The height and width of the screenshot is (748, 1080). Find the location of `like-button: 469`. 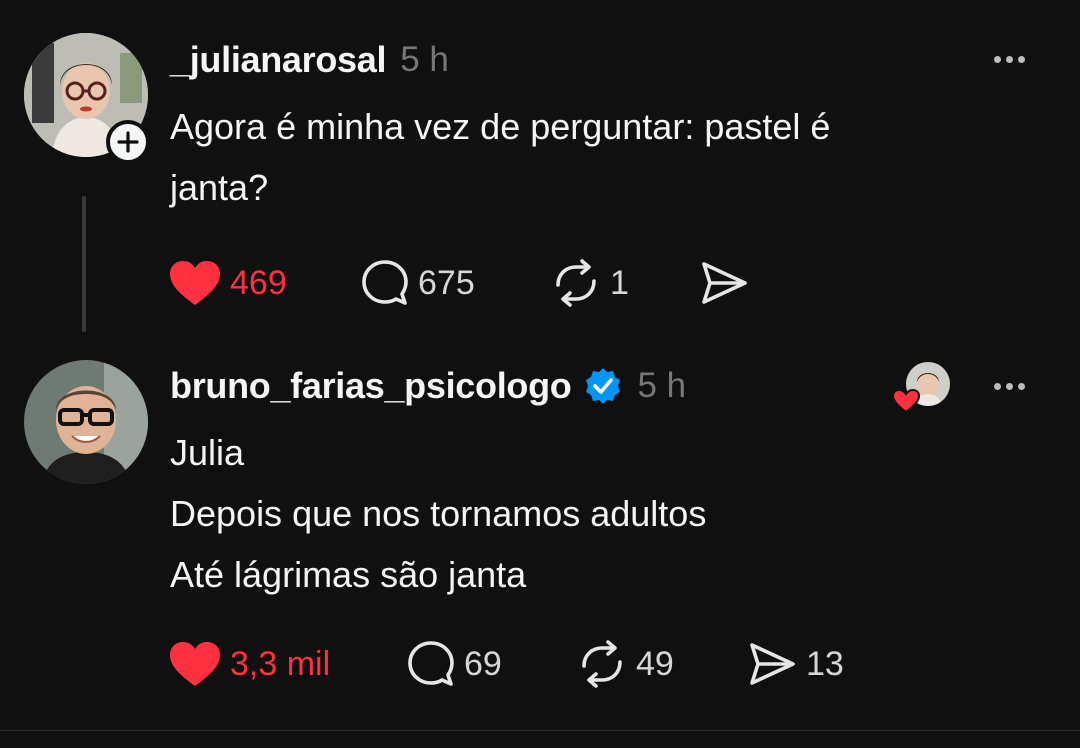

like-button: 469 is located at coordinates (227, 283).